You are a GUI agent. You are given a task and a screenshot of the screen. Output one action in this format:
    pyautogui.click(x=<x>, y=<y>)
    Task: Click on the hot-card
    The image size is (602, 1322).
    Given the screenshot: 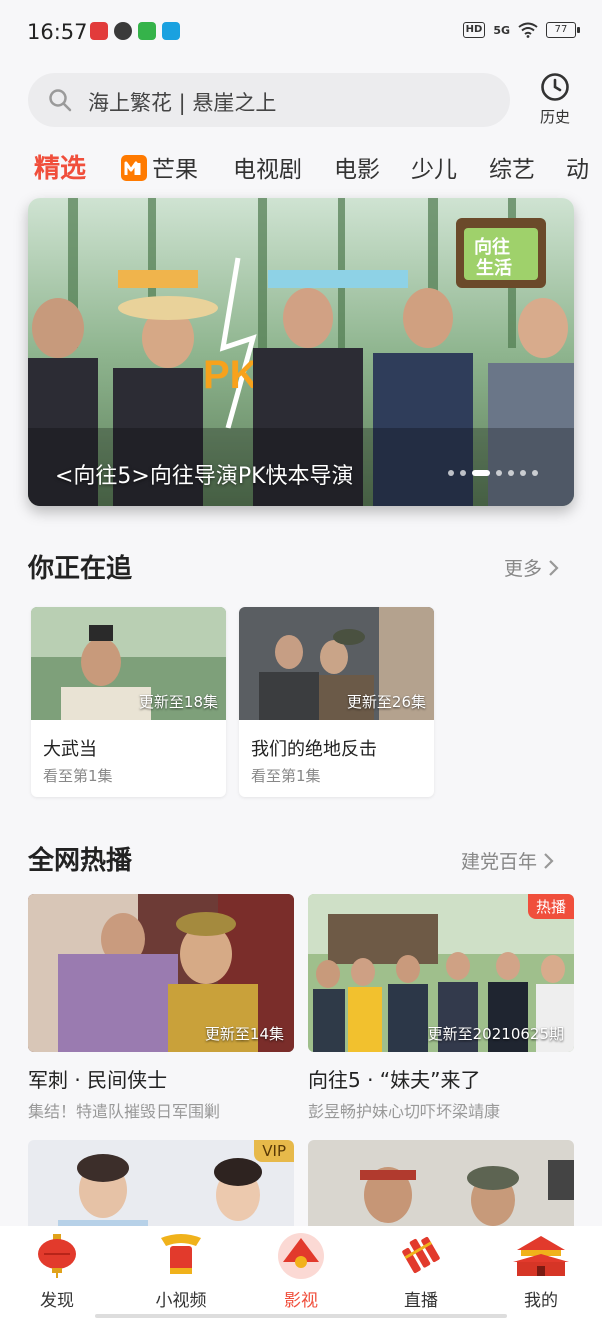 What is the action you would take?
    pyautogui.click(x=441, y=1183)
    